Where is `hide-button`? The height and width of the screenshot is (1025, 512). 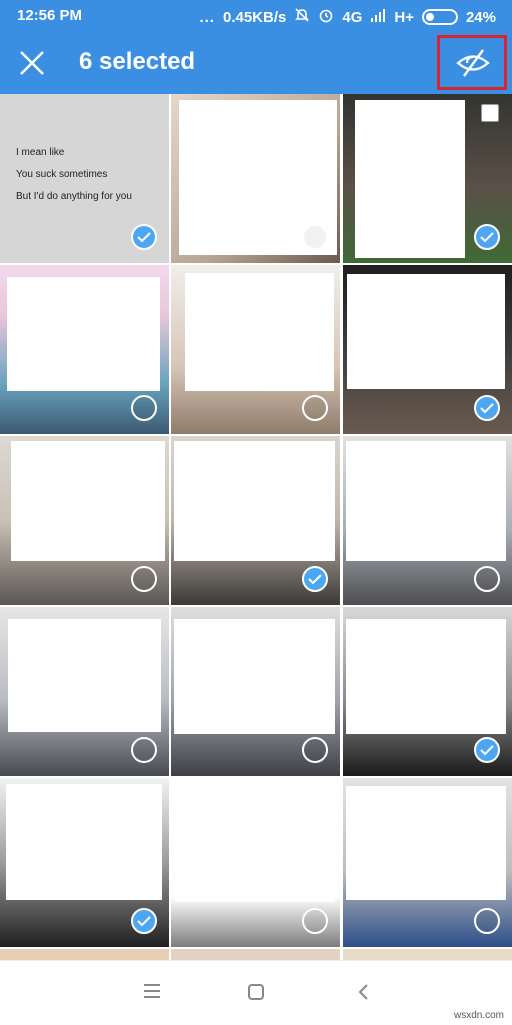 hide-button is located at coordinates (472, 62).